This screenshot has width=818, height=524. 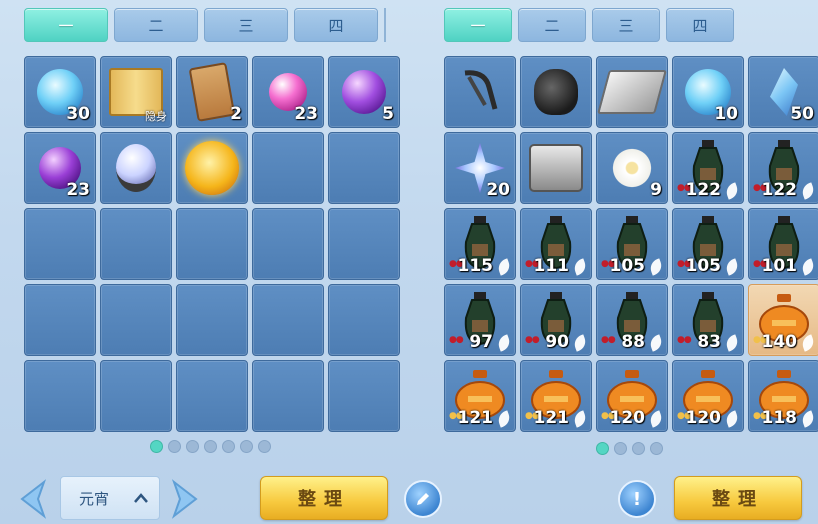 What do you see at coordinates (551, 418) in the screenshot?
I see `item-count: 121` at bounding box center [551, 418].